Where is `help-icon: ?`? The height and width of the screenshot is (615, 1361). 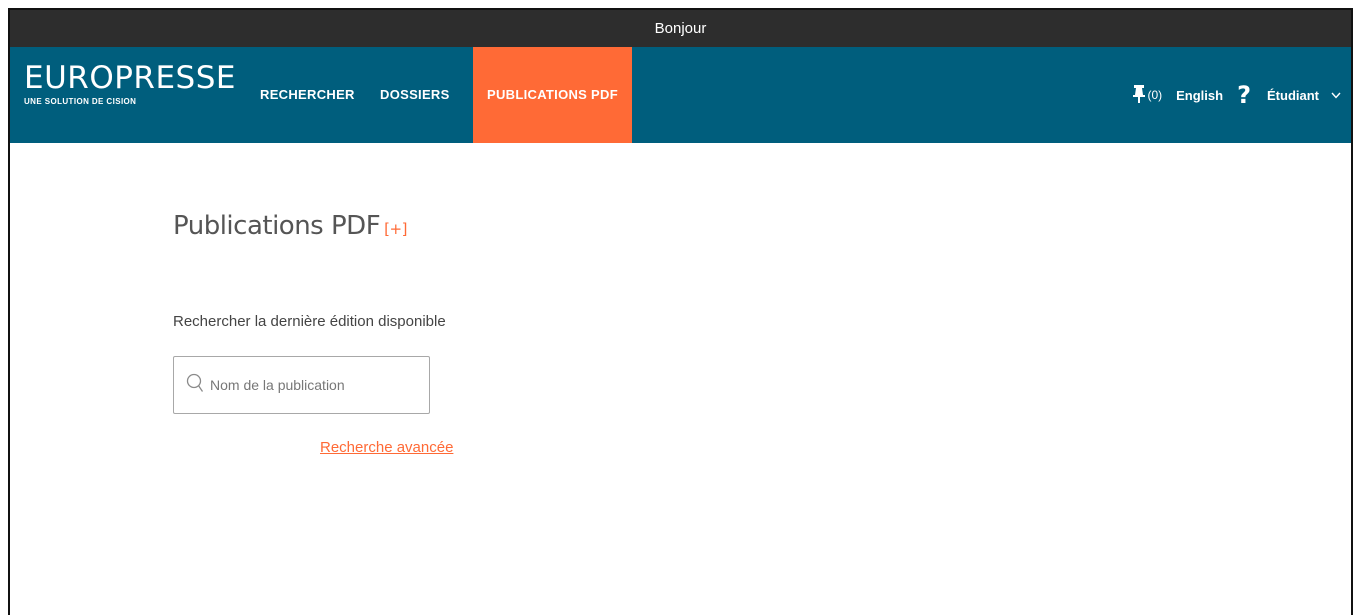
help-icon: ? is located at coordinates (1244, 95).